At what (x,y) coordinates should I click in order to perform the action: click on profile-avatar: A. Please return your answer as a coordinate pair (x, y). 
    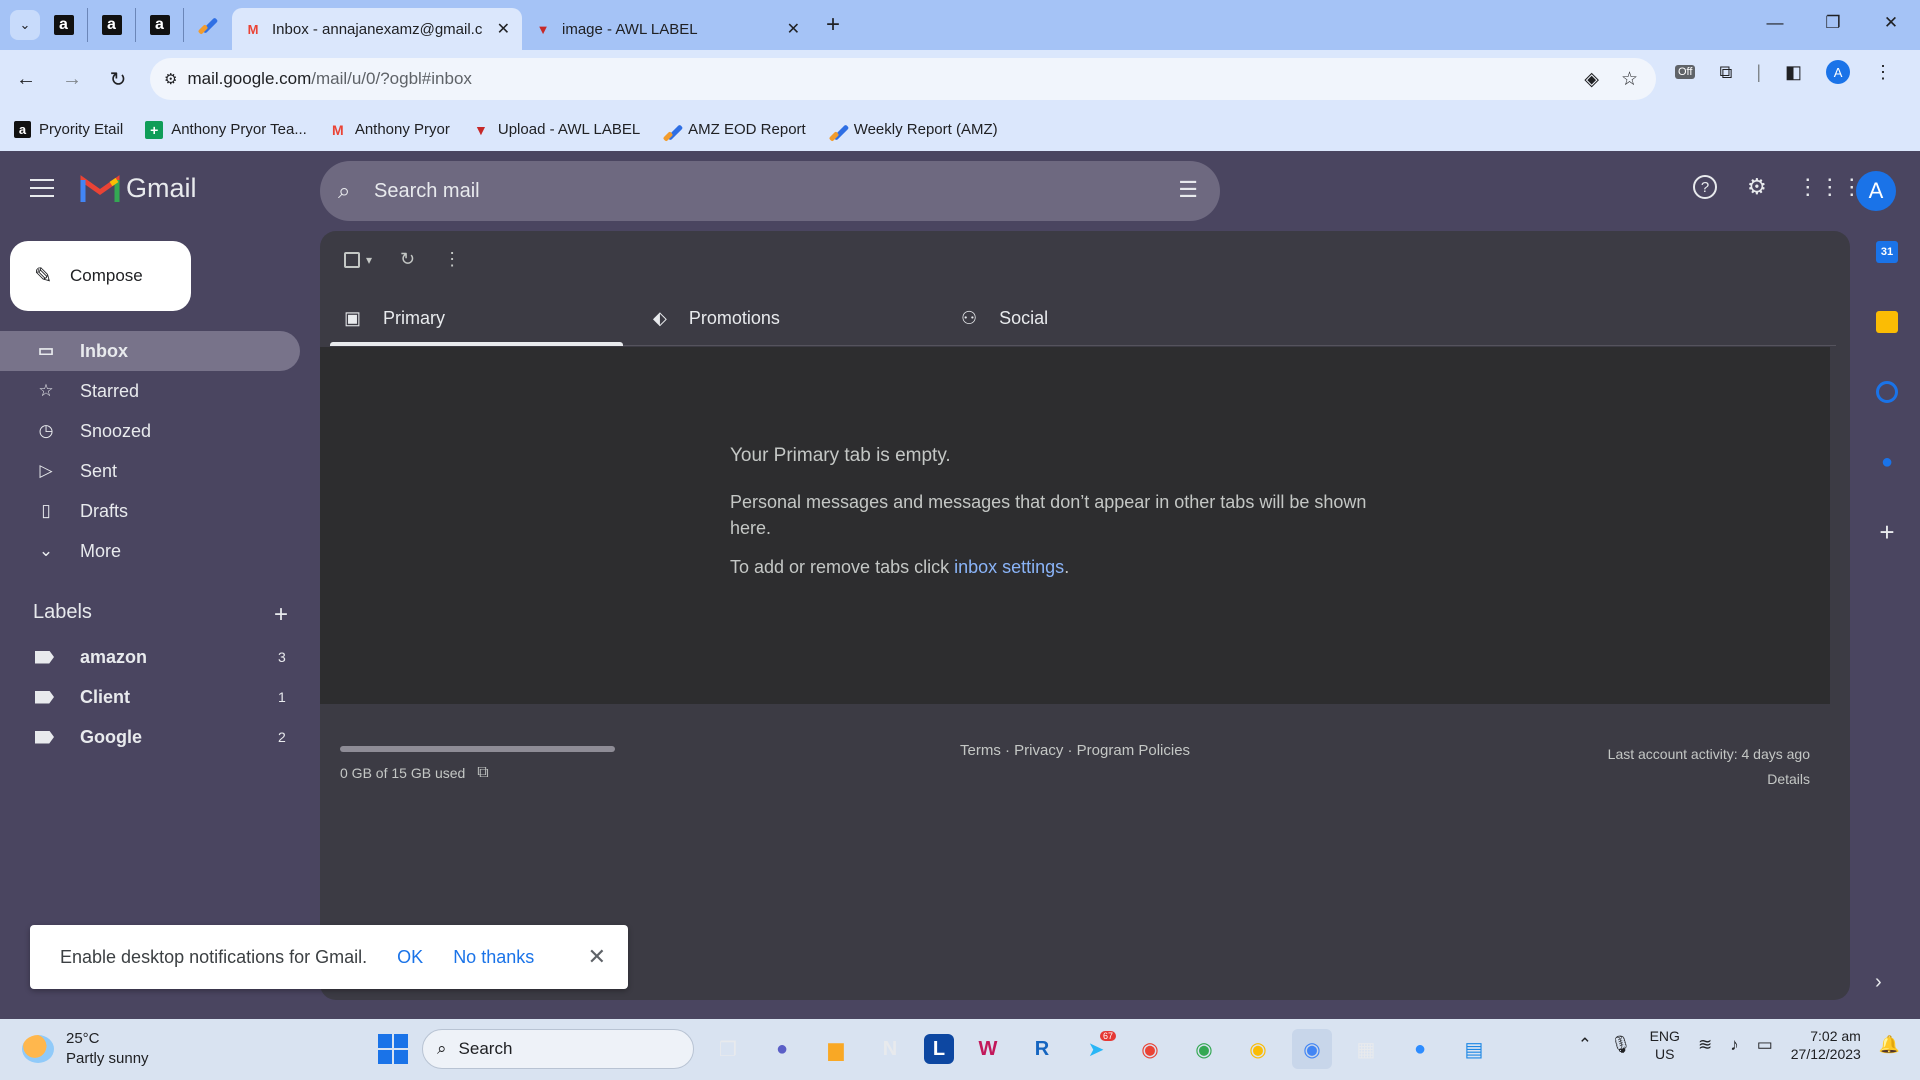
    Looking at the image, I should click on (1838, 72).